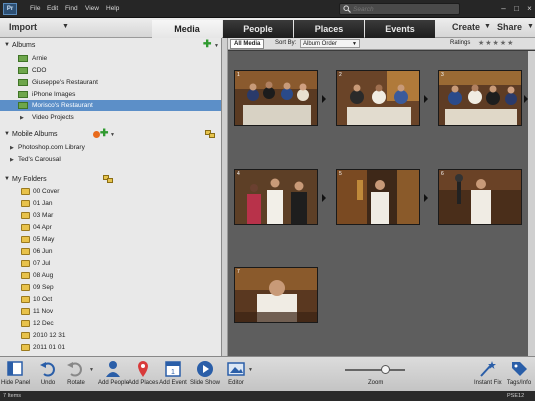 This screenshot has height=401, width=535. What do you see at coordinates (110, 347) in the screenshot?
I see `folder-item: 2011 01 01` at bounding box center [110, 347].